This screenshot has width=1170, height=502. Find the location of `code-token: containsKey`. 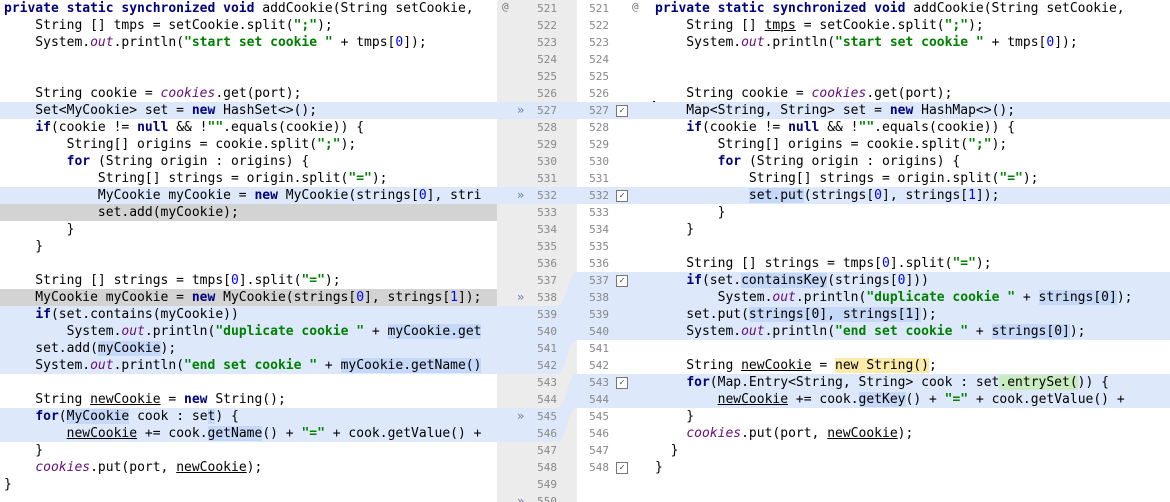

code-token: containsKey is located at coordinates (784, 280).